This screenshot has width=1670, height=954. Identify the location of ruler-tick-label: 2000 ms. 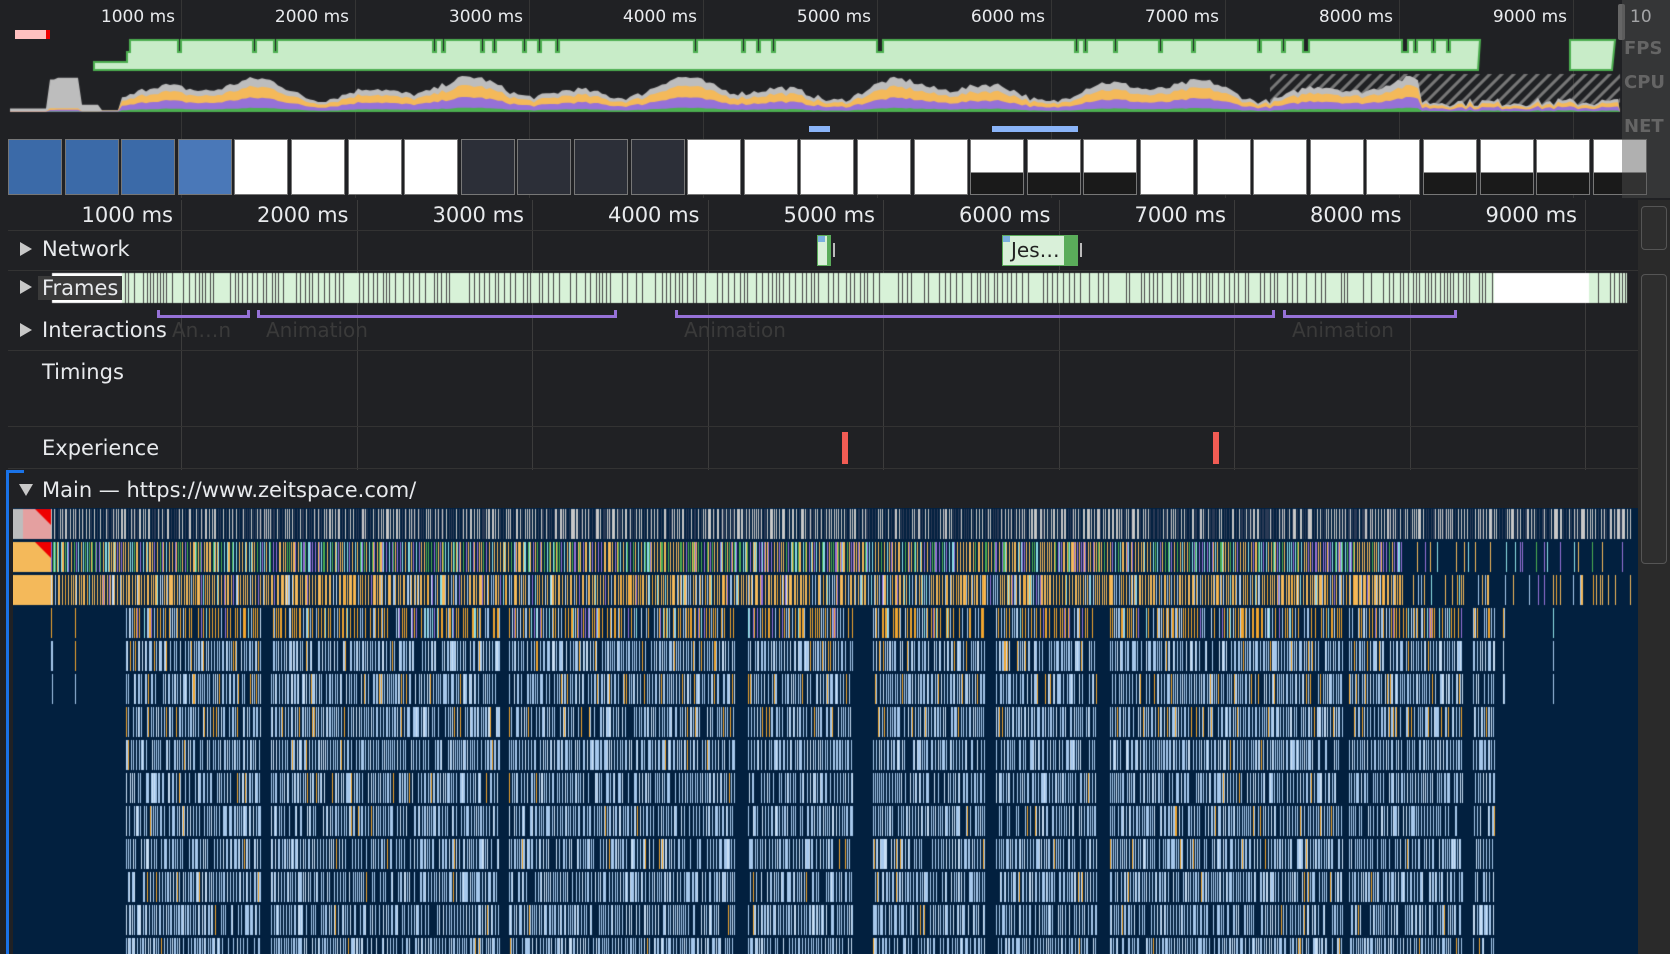
(302, 215).